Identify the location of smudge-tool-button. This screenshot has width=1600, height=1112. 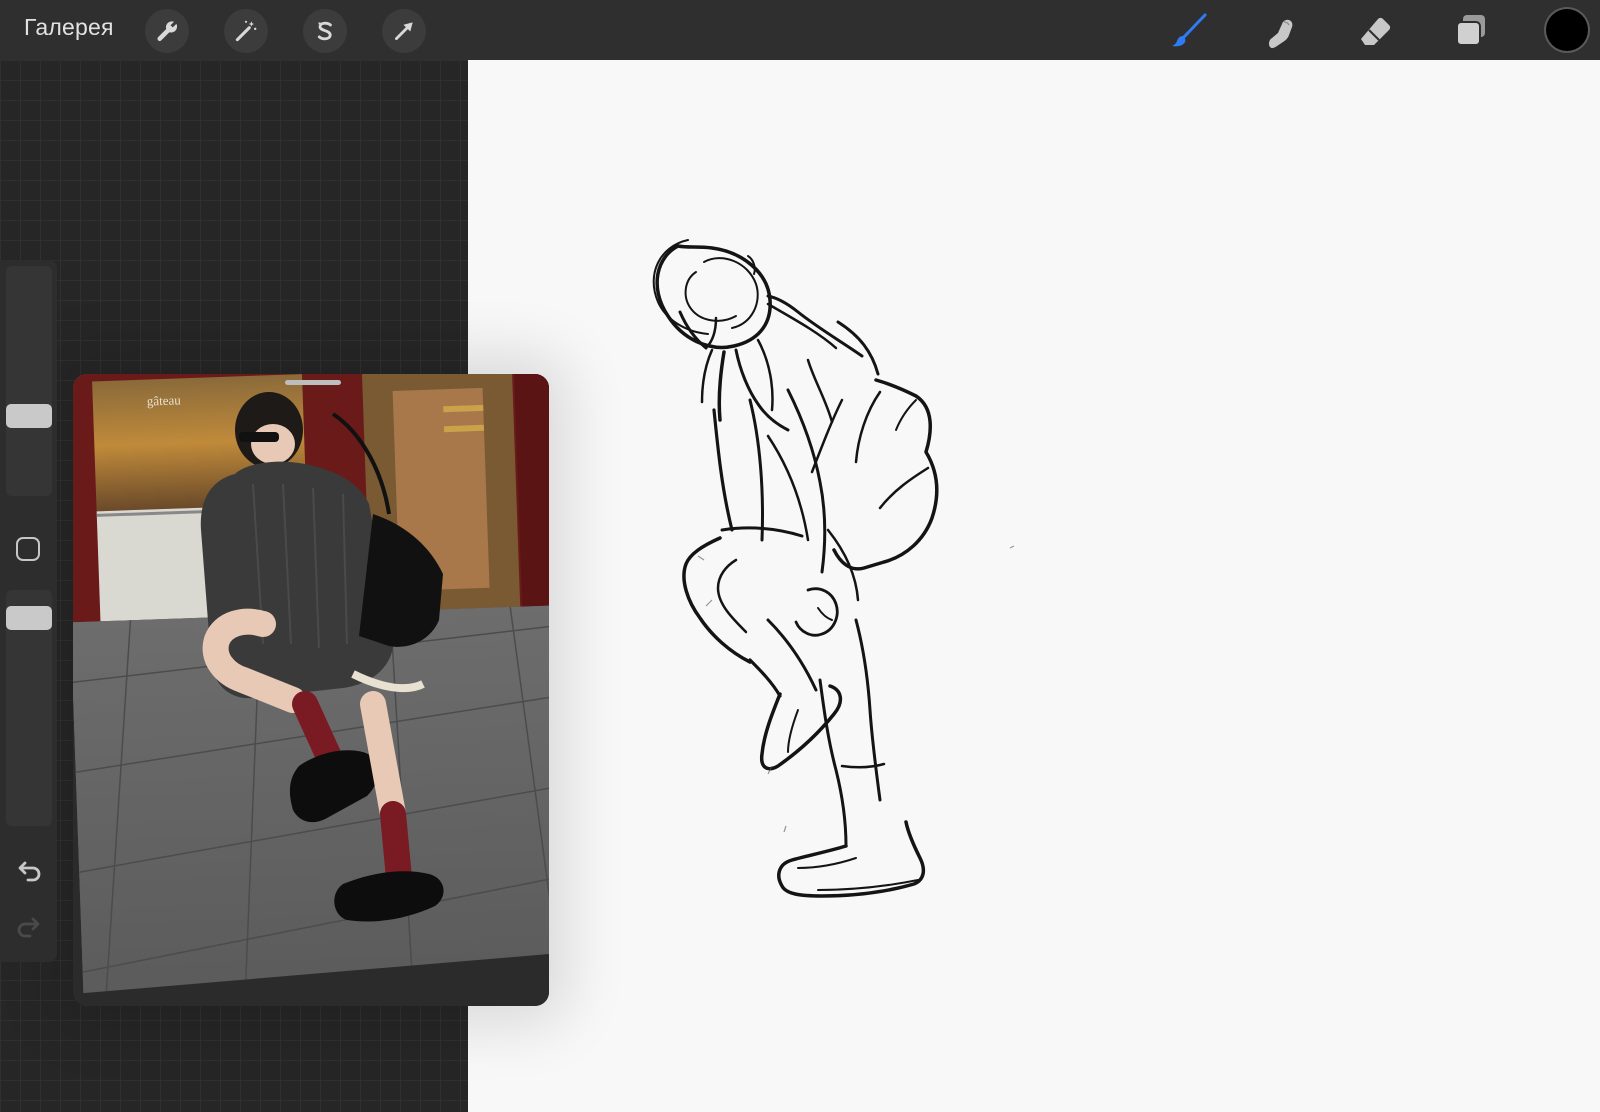
(1282, 31).